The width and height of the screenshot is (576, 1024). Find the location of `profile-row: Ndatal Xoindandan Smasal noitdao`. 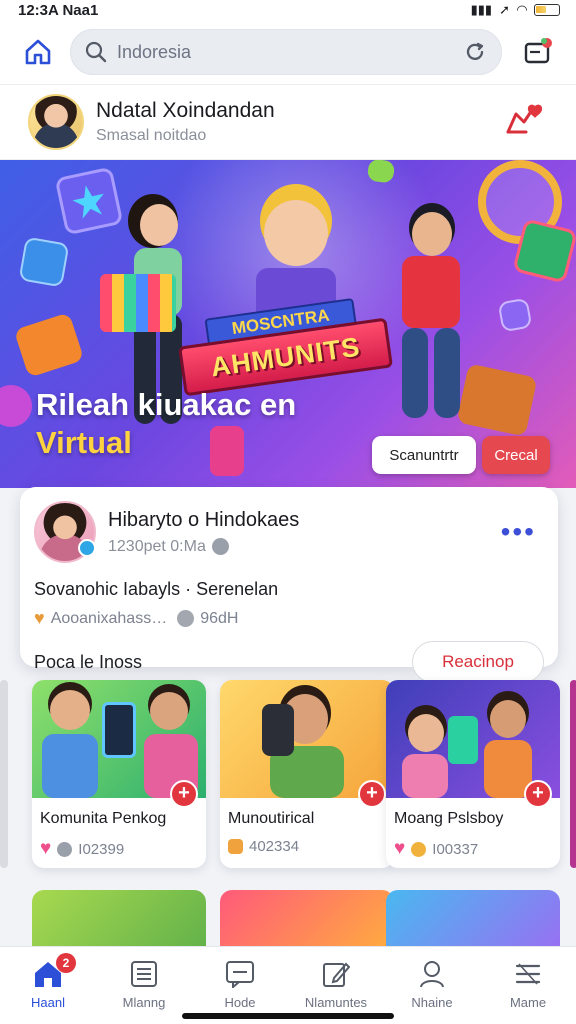

profile-row: Ndatal Xoindandan Smasal noitdao is located at coordinates (288, 122).